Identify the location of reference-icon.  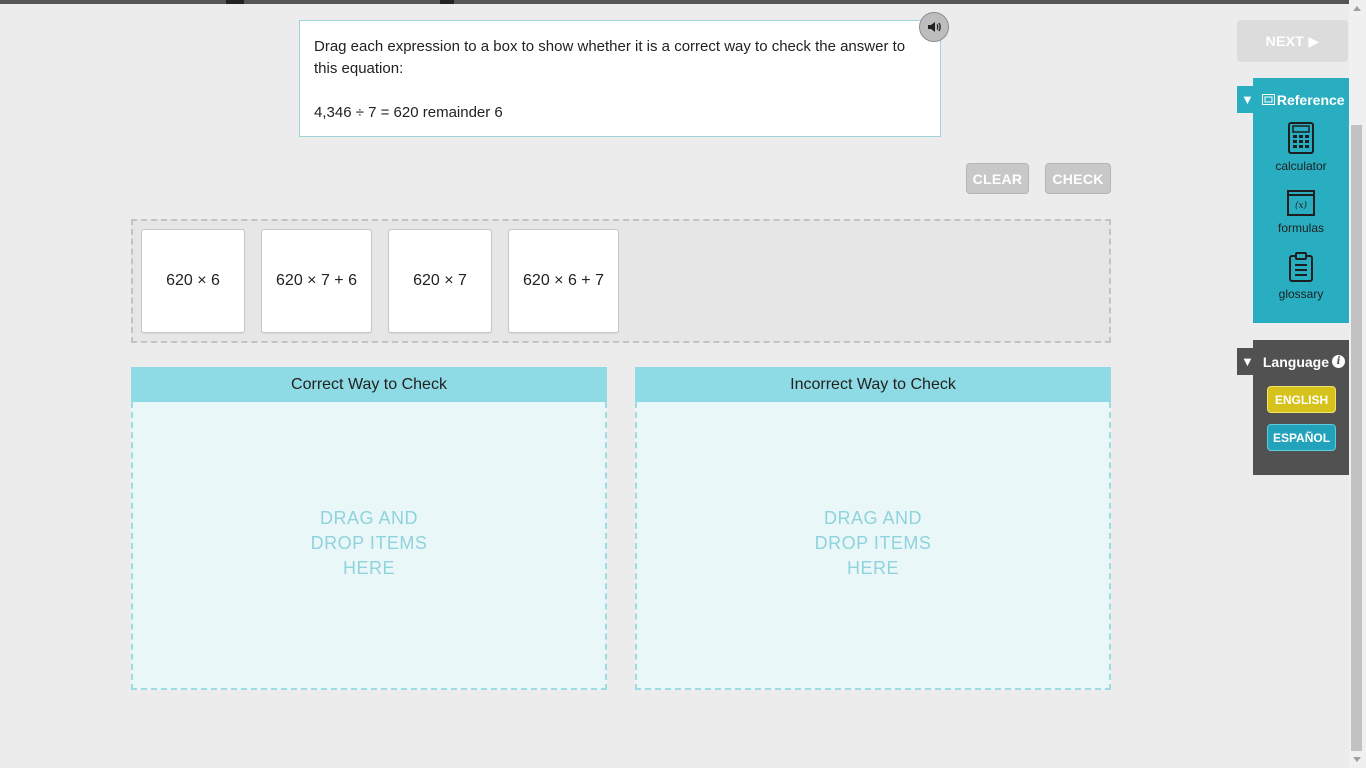
(1268, 99).